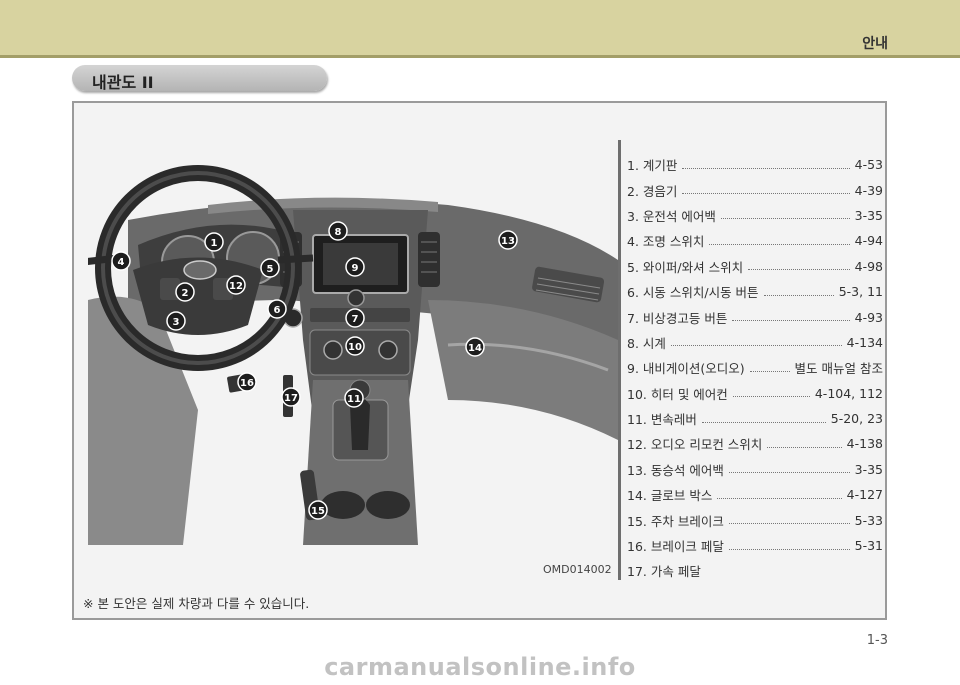 This screenshot has height=685, width=960. I want to click on svg-text: 3, so click(176, 322).